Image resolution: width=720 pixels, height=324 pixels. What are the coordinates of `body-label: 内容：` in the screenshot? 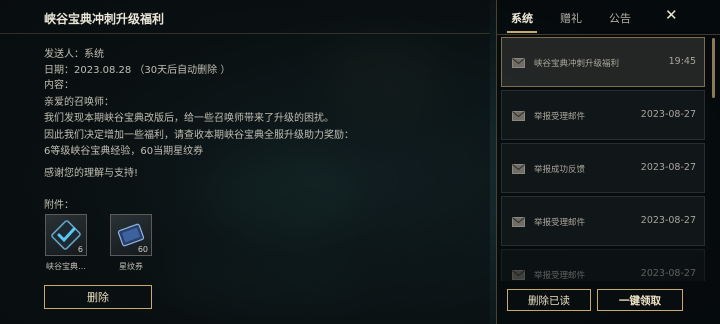 It's located at (59, 85).